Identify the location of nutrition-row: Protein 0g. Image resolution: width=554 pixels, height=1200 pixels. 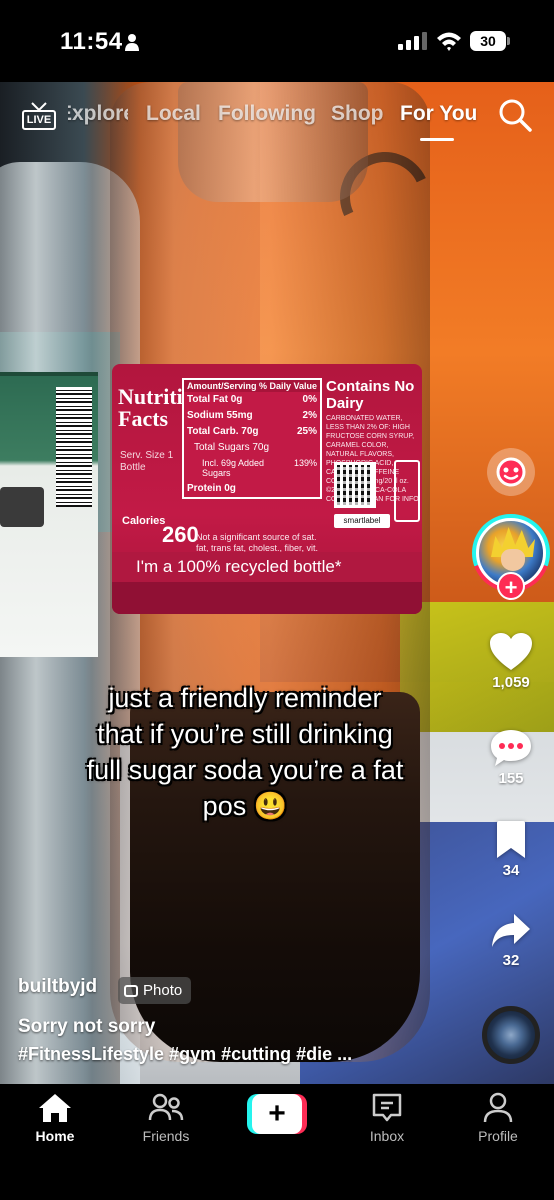
(252, 489).